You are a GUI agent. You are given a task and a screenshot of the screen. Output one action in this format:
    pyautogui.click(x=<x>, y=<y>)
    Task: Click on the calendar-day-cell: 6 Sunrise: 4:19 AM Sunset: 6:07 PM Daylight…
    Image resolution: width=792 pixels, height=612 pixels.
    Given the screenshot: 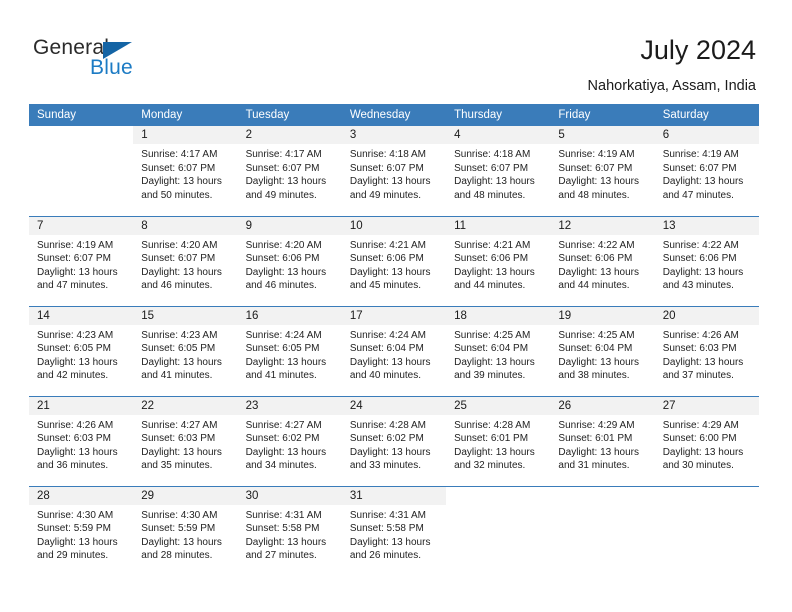 What is the action you would take?
    pyautogui.click(x=706, y=171)
    